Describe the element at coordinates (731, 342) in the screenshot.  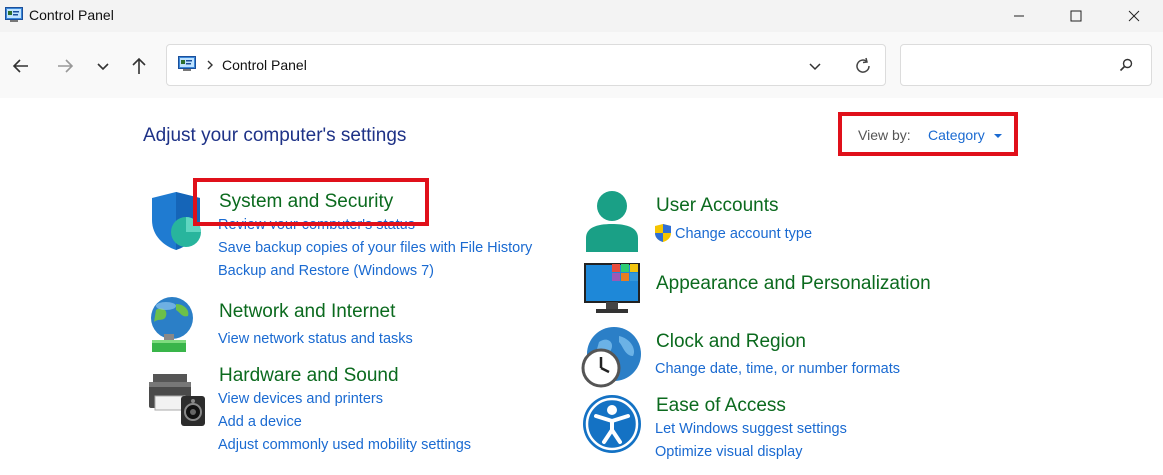
I see `category-clock-and-region: Clock and Region` at that location.